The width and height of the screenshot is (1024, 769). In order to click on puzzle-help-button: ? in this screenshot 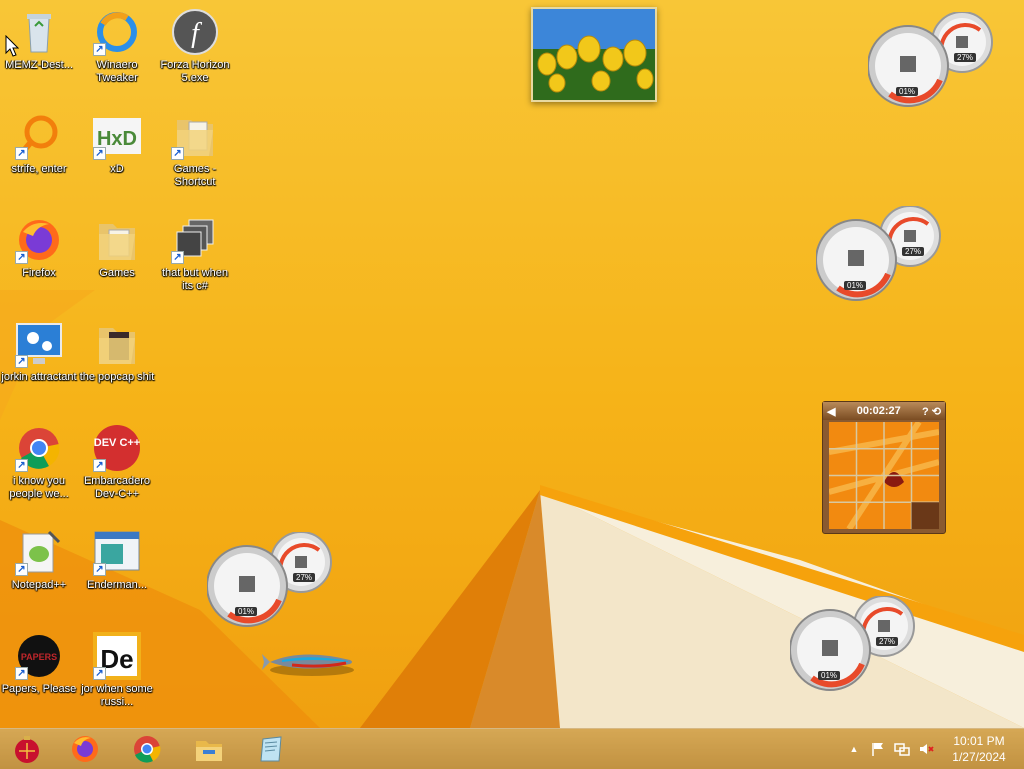, I will do `click(925, 412)`.